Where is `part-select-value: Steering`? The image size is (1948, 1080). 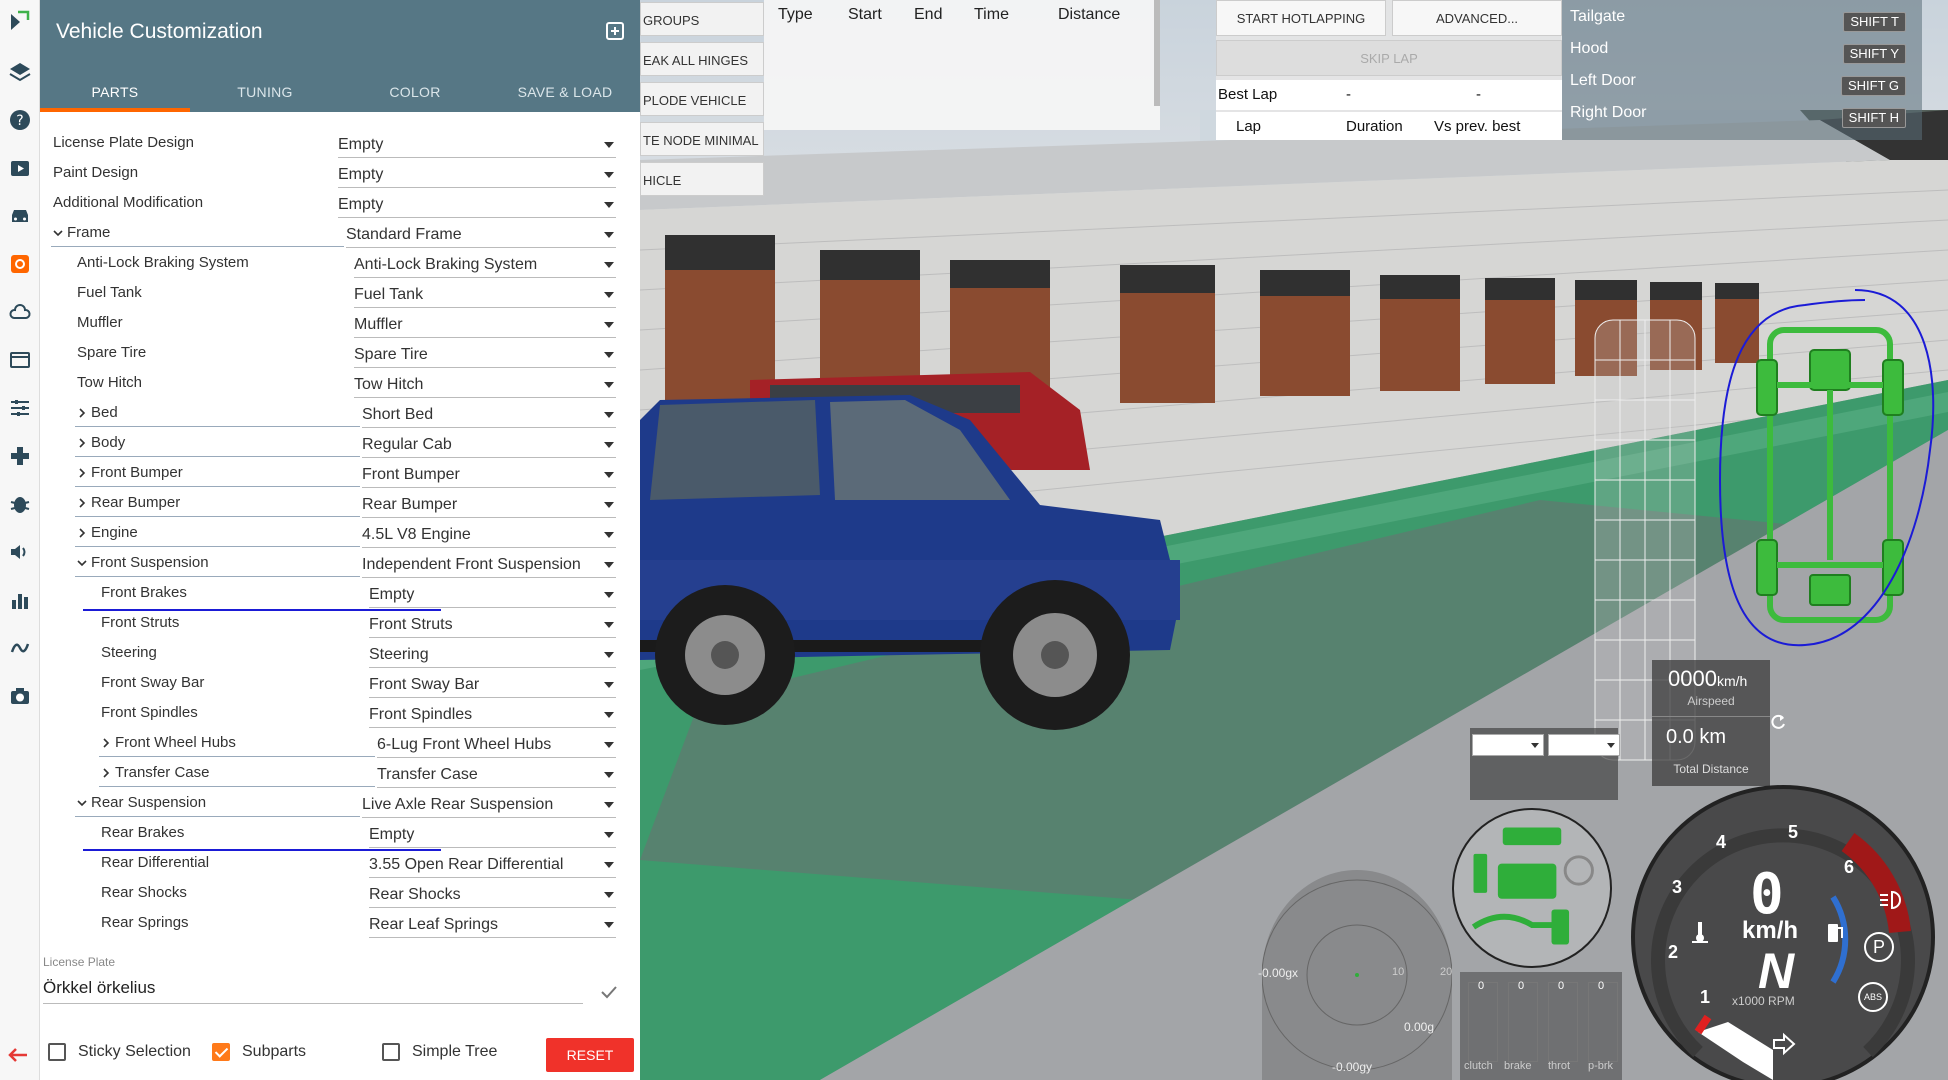
part-select-value: Steering is located at coordinates (399, 655).